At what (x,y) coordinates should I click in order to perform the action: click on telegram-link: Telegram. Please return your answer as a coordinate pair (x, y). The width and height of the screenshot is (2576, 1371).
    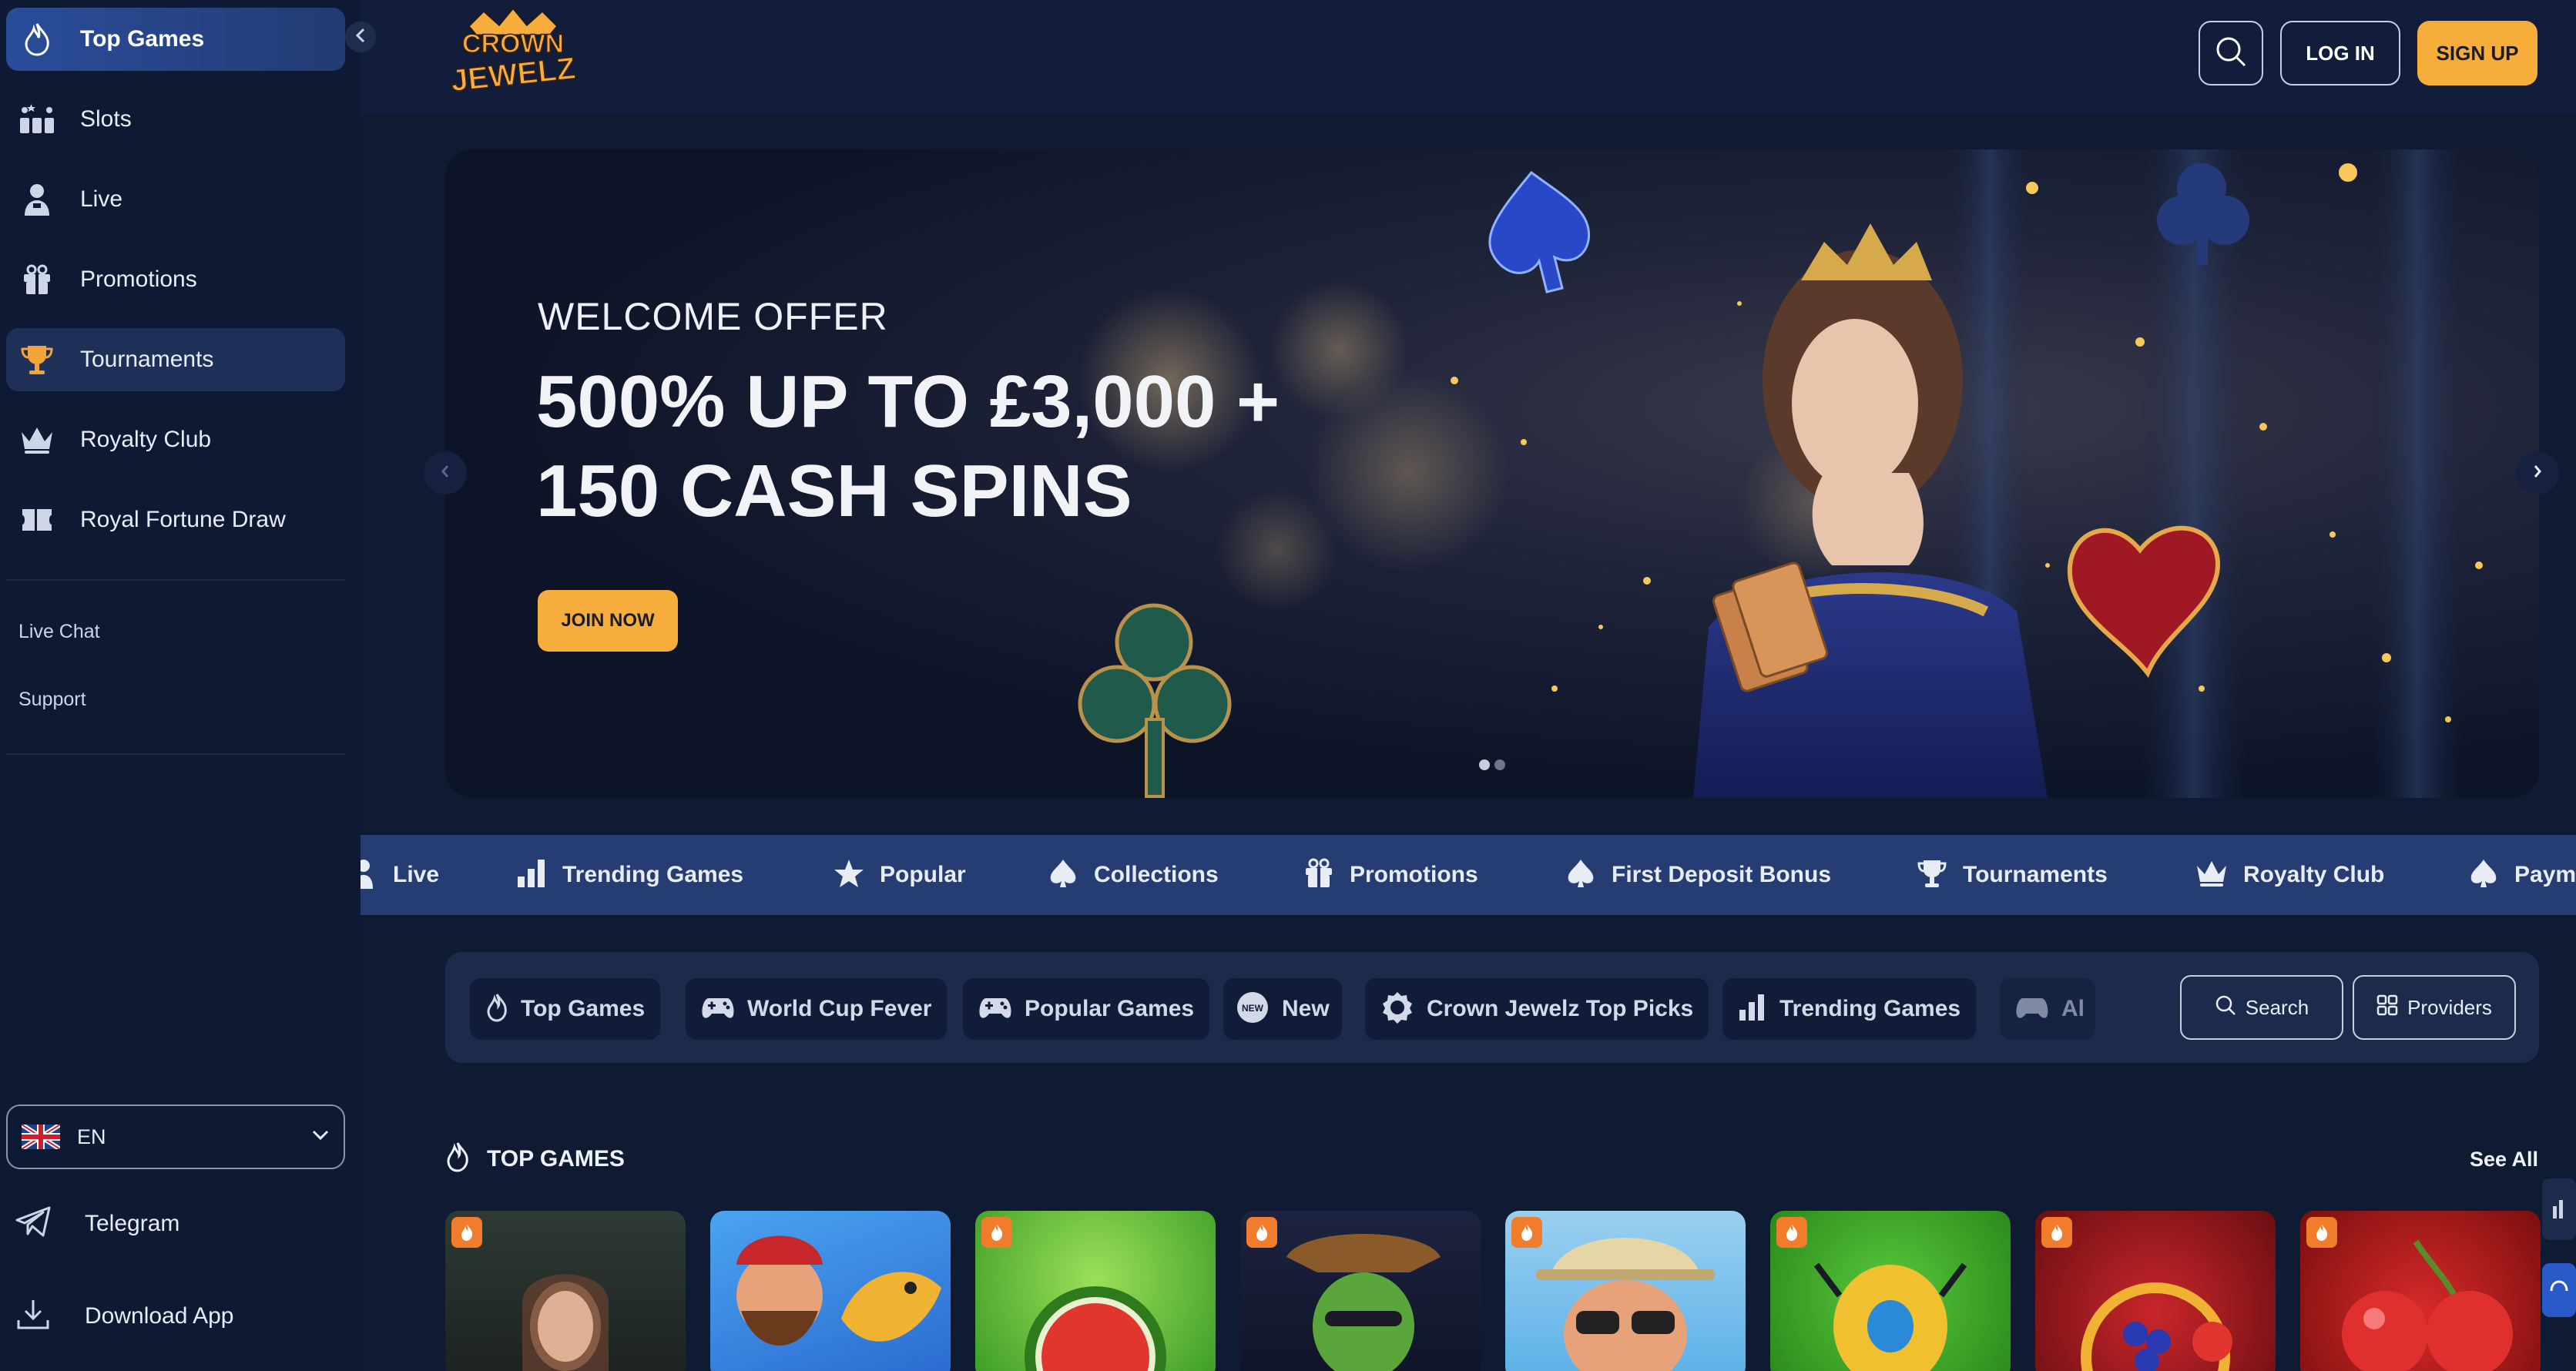
    Looking at the image, I should click on (97, 1223).